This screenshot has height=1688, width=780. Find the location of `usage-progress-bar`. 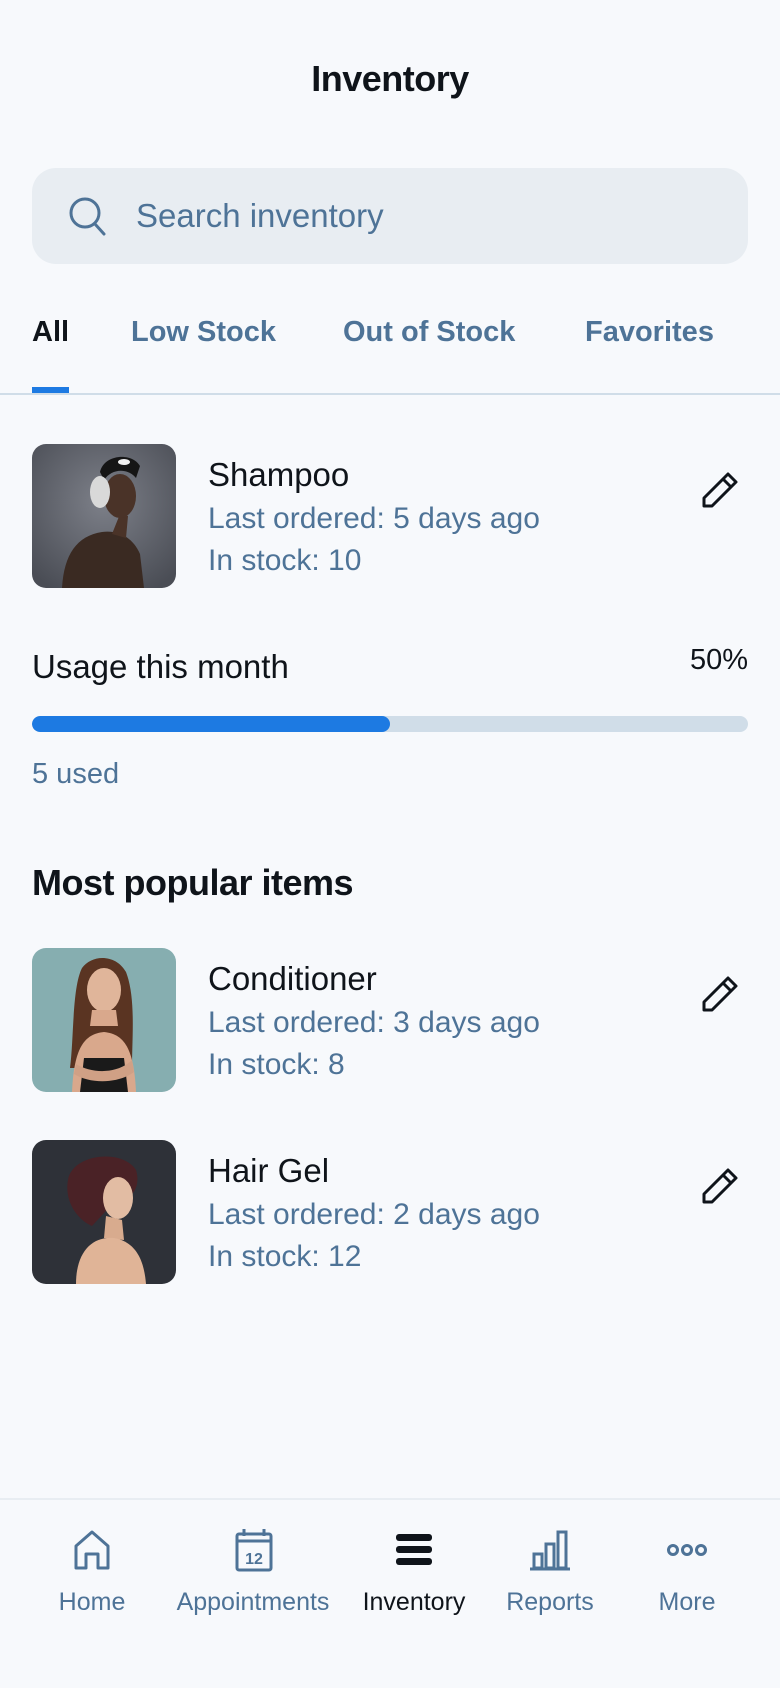

usage-progress-bar is located at coordinates (390, 724).